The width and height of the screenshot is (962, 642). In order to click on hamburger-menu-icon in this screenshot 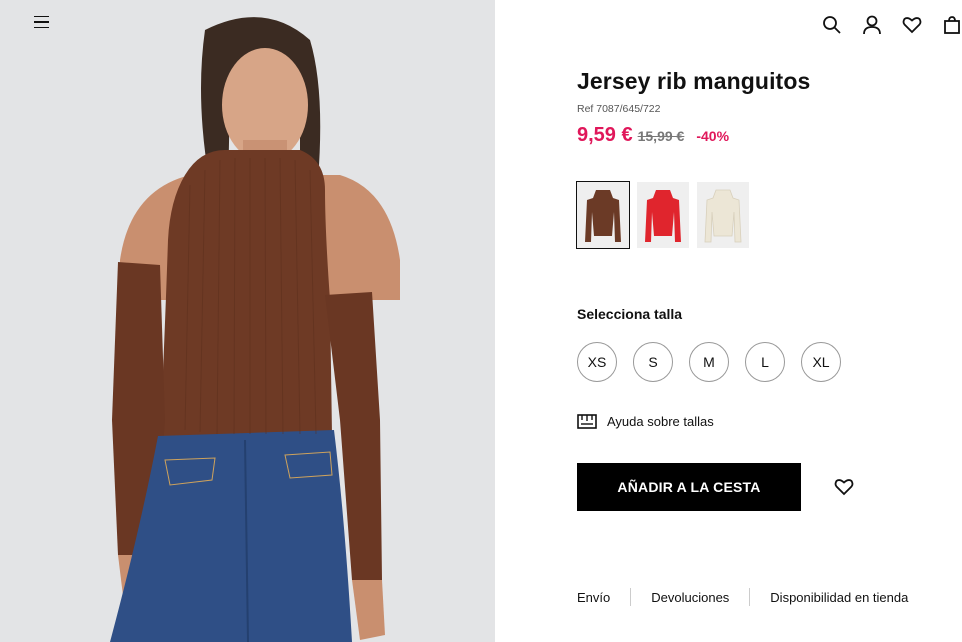, I will do `click(41, 16)`.